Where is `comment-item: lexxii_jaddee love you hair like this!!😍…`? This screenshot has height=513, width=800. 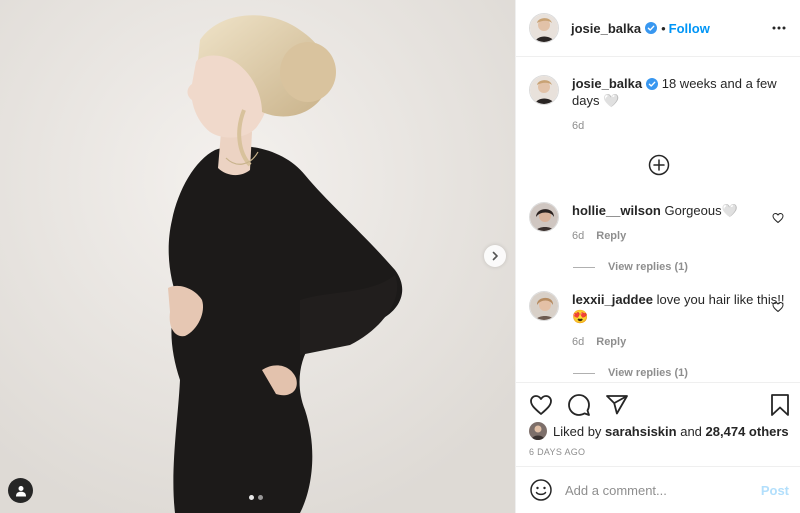 comment-item: lexxii_jaddee love you hair like this!!😍… is located at coordinates (660, 335).